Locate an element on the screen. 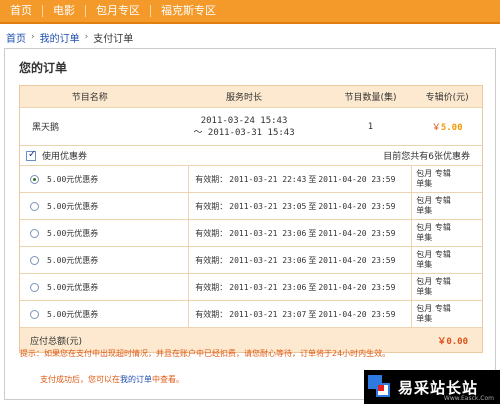  nav-movies: 电影 is located at coordinates (64, 11).